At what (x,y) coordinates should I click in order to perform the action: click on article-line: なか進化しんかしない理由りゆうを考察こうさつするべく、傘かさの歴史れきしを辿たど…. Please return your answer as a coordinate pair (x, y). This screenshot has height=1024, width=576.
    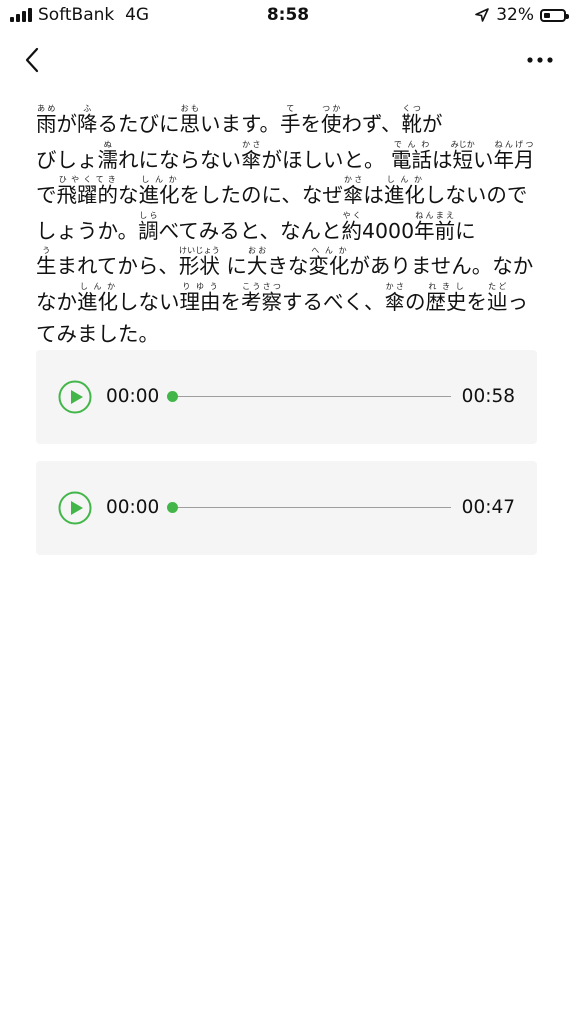
    Looking at the image, I should click on (289, 300).